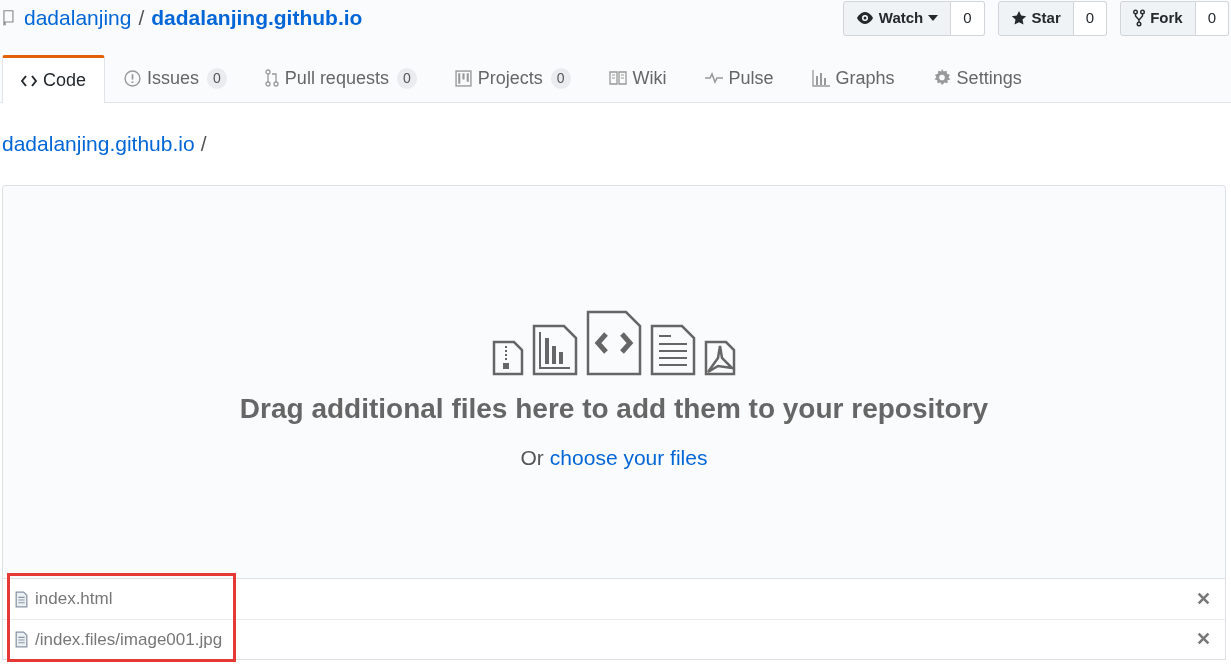  What do you see at coordinates (628, 458) in the screenshot?
I see `choose-files-link: choose your files` at bounding box center [628, 458].